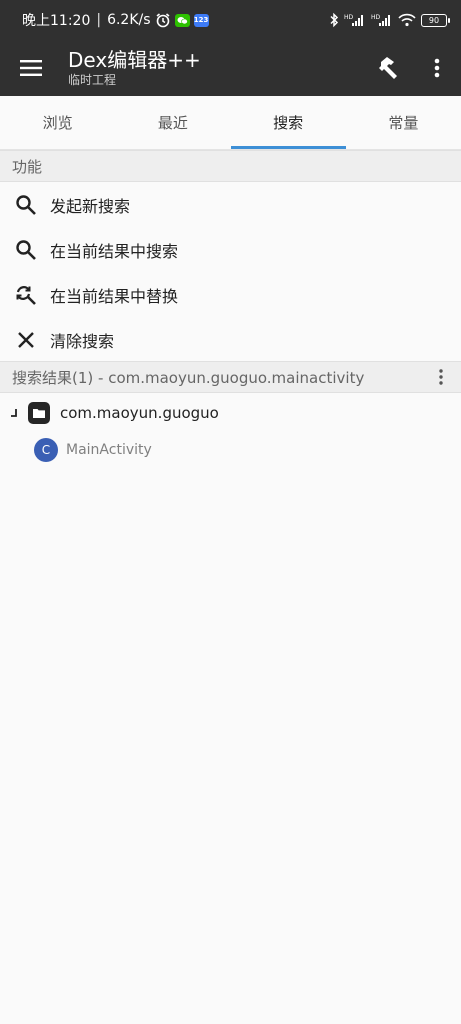  Describe the element at coordinates (129, 20) in the screenshot. I see `network-speed: 6.2K/s` at that location.